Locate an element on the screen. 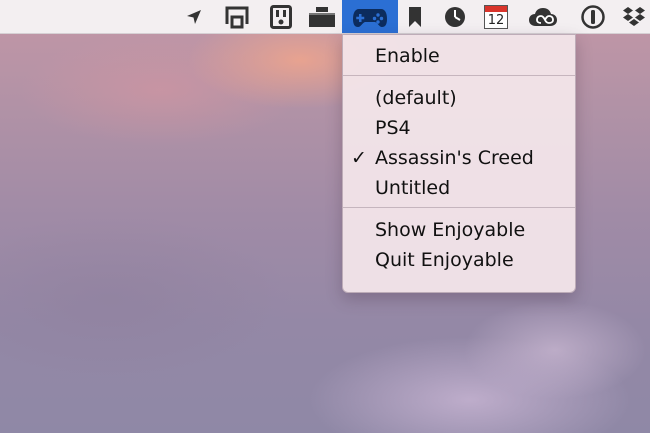 This screenshot has height=433, width=650. password-keyhole-icon is located at coordinates (593, 16).